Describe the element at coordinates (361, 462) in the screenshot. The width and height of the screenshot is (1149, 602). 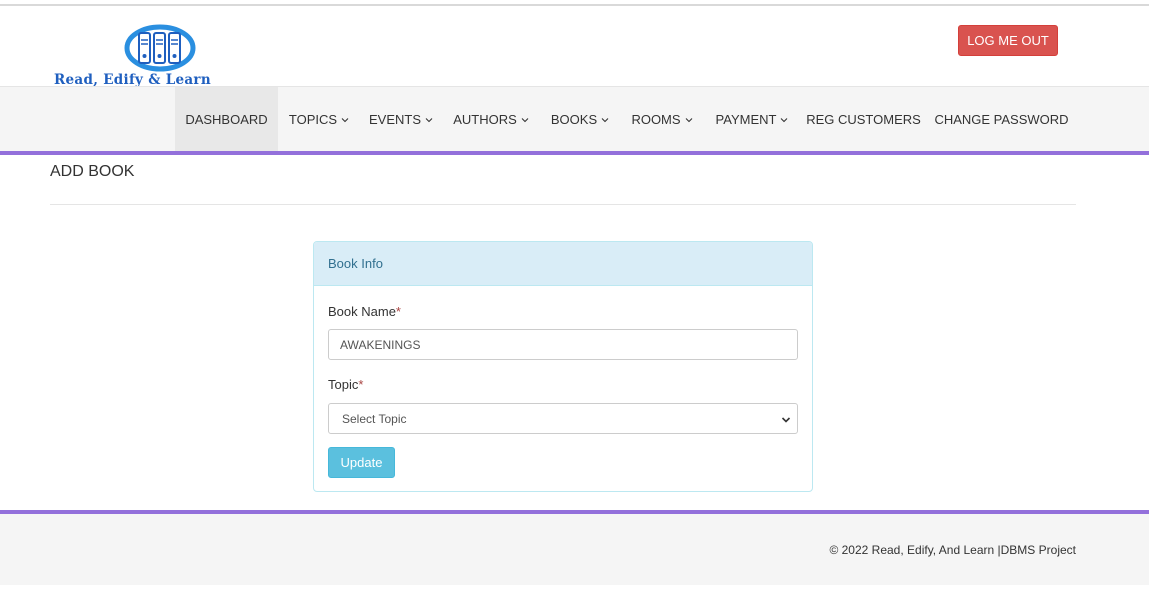
I see `update-button: Update` at that location.